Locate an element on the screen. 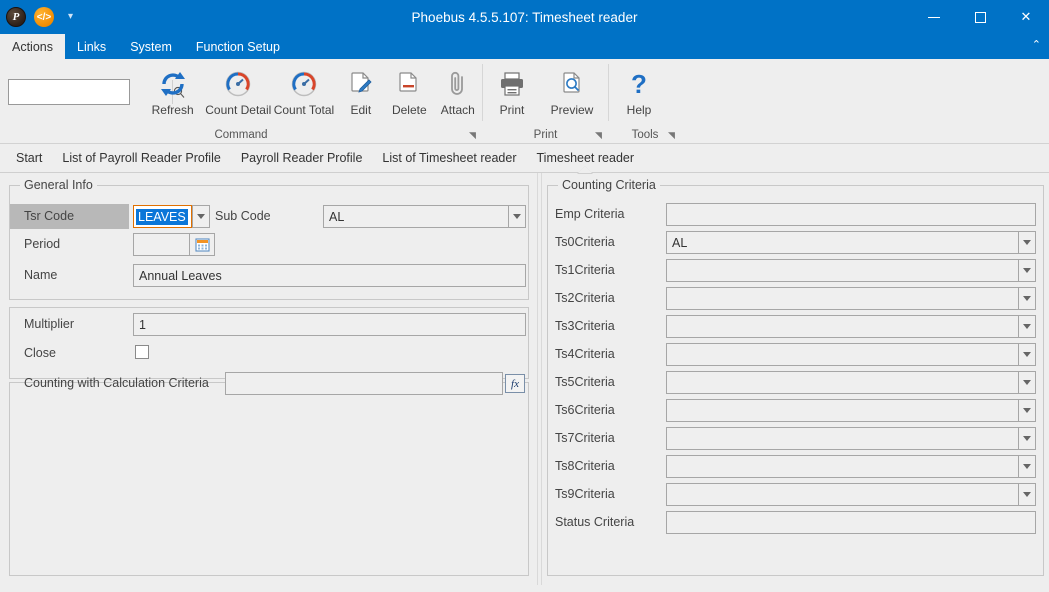 This screenshot has height=592, width=1049. ts6-criteria-dropdown-arrow is located at coordinates (1027, 410).